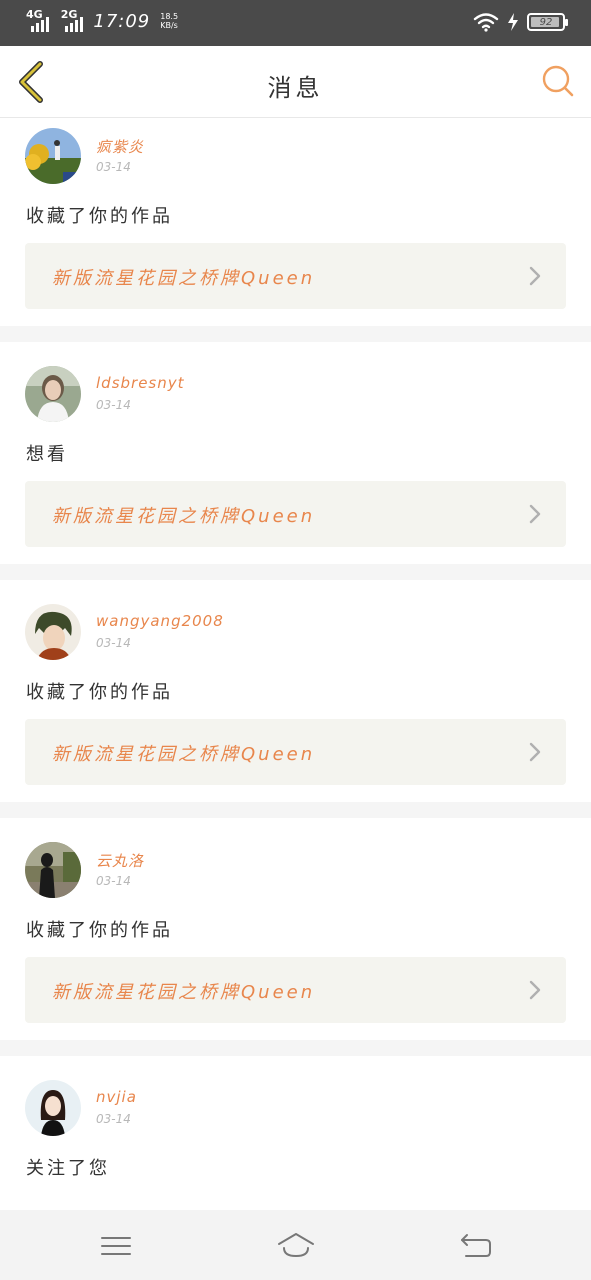 The height and width of the screenshot is (1280, 591). What do you see at coordinates (120, 860) in the screenshot?
I see `username: 云丸洛` at bounding box center [120, 860].